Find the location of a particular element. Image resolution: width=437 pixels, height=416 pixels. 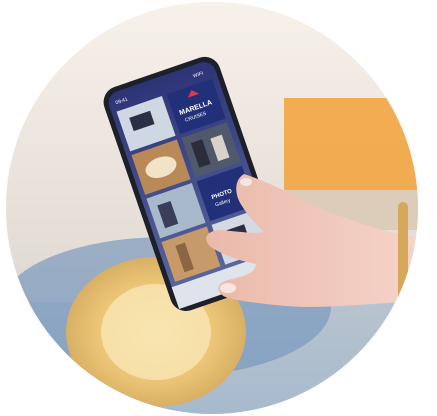

finger-nail is located at coordinates (228, 288).